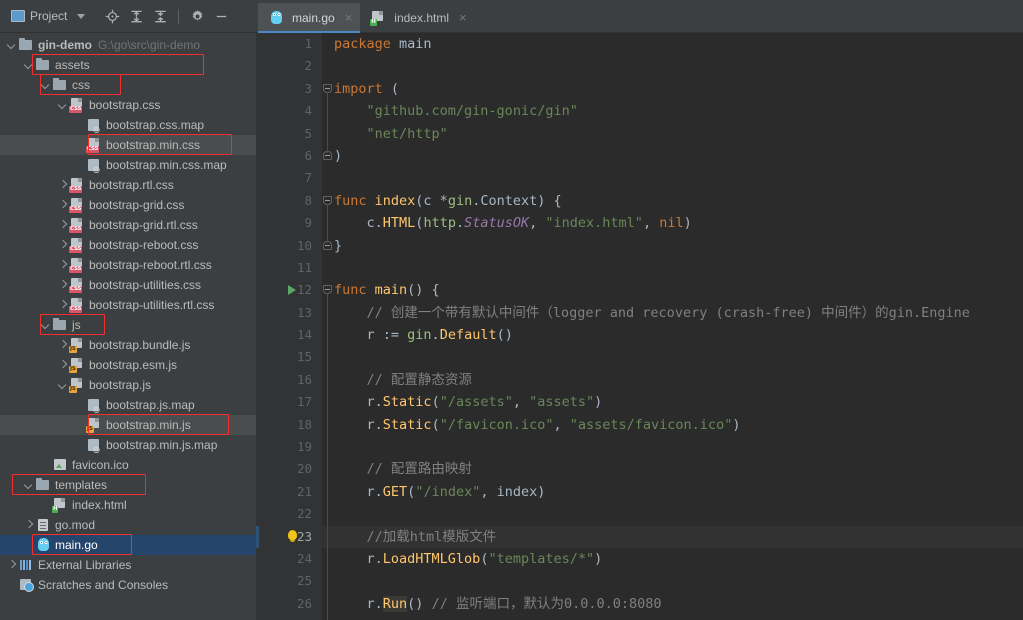  Describe the element at coordinates (289, 134) in the screenshot. I see `gutter-line-5: 5` at that location.